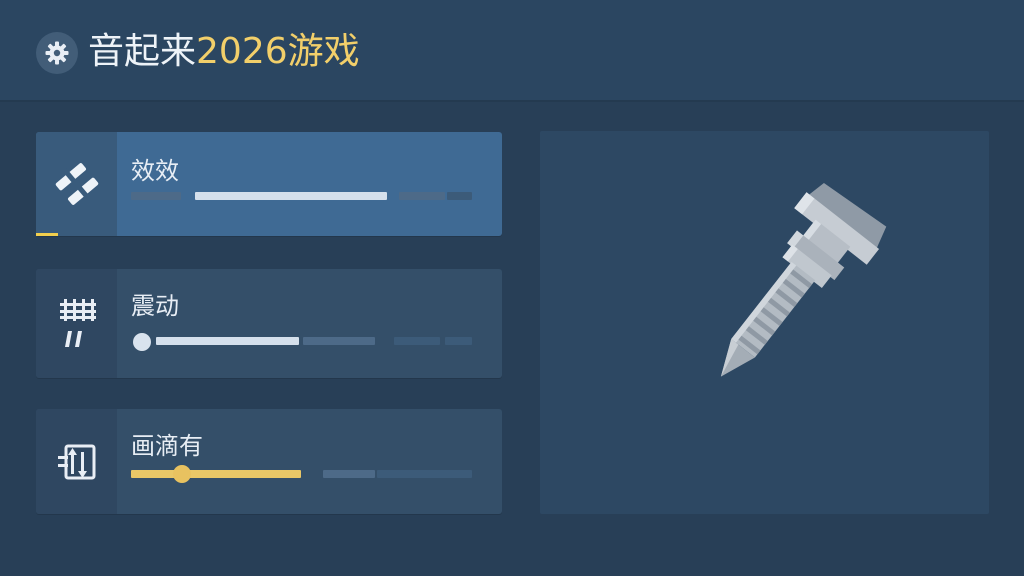  What do you see at coordinates (47, 234) in the screenshot?
I see `selection-indicator` at bounding box center [47, 234].